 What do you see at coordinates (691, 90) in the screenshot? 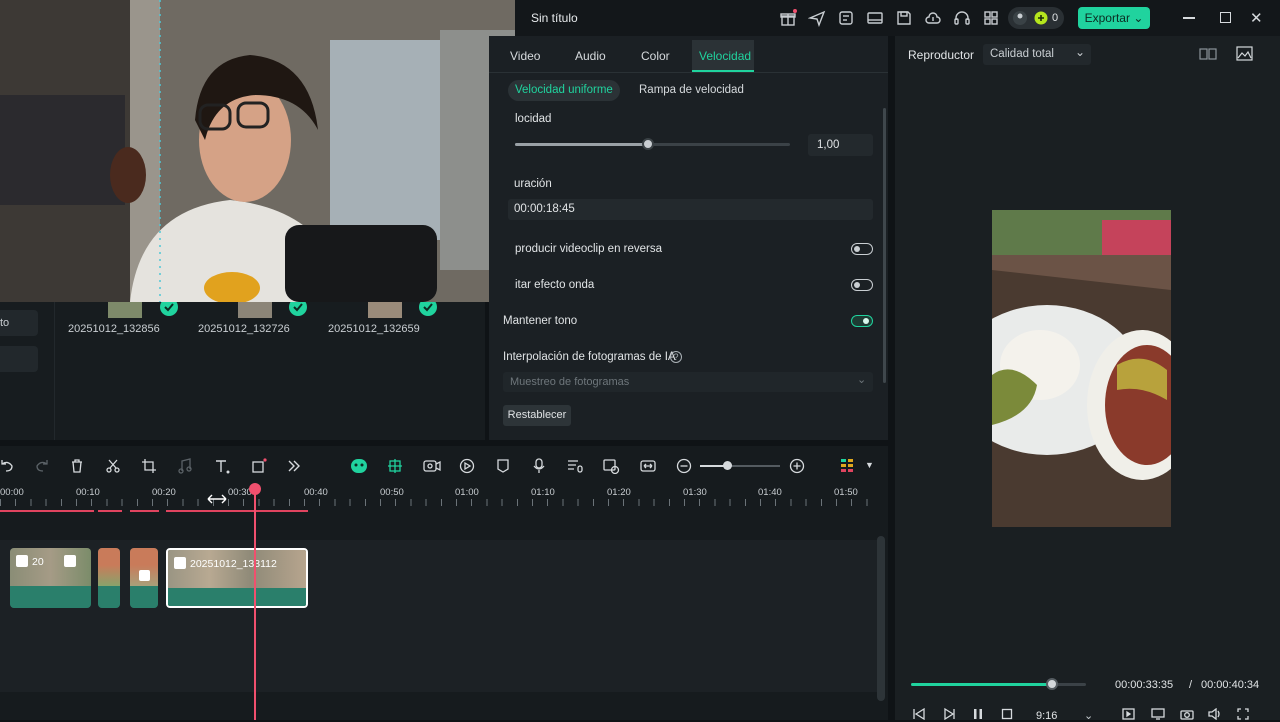
I see `subtab-speed-ramp: Rampa de velocidad` at bounding box center [691, 90].